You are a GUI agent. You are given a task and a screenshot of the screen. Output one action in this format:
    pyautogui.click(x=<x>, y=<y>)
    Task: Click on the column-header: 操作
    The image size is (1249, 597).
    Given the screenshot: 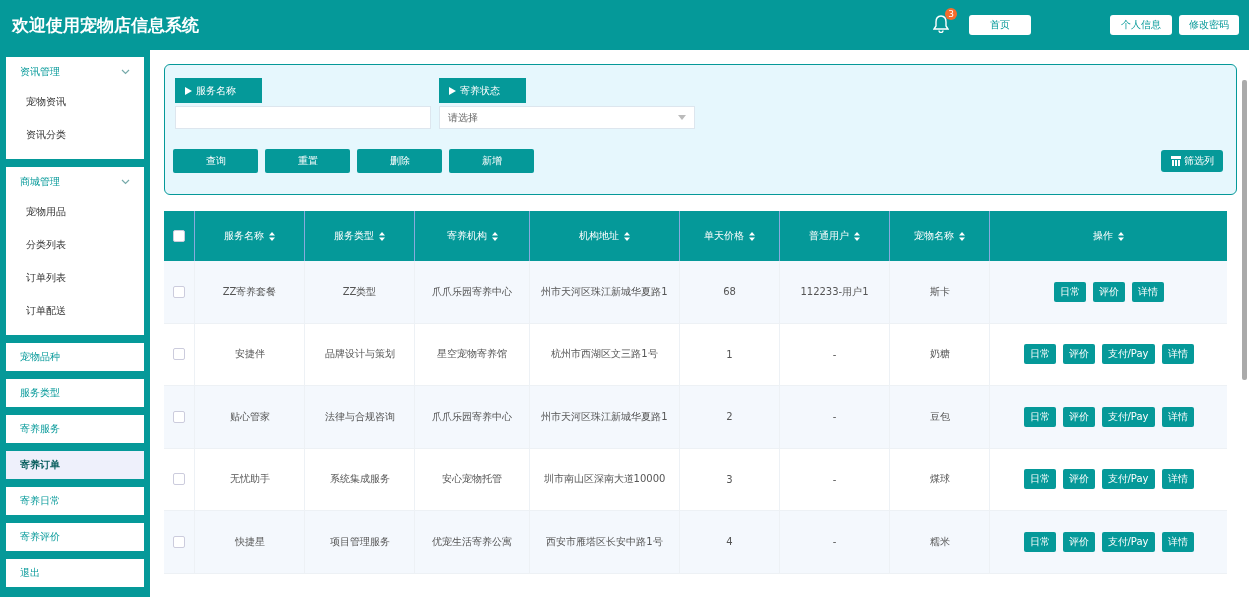 What is the action you would take?
    pyautogui.click(x=1103, y=236)
    